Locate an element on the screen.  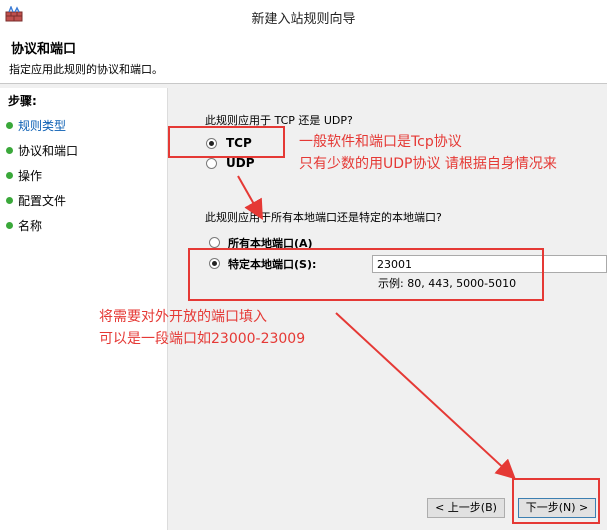
tcp-highlight-box is located at coordinates (226, 142).